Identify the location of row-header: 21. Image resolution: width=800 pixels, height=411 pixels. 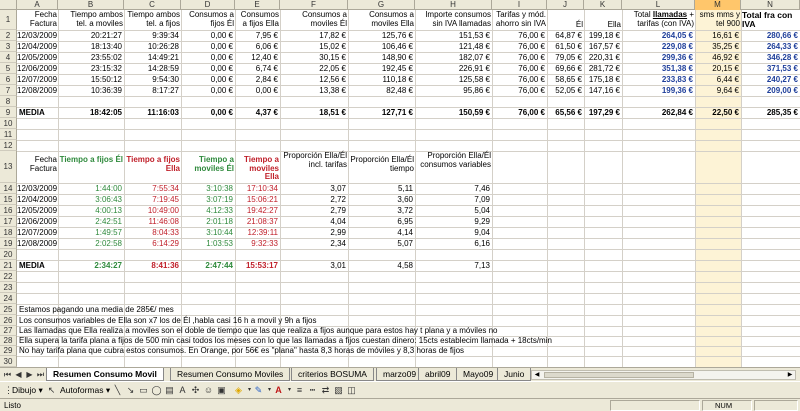
(8, 265).